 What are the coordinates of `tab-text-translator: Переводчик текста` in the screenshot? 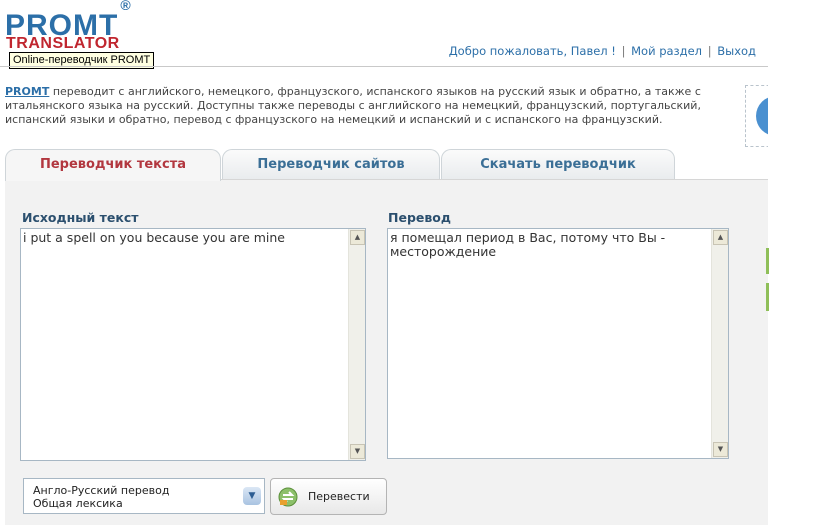 It's located at (113, 165).